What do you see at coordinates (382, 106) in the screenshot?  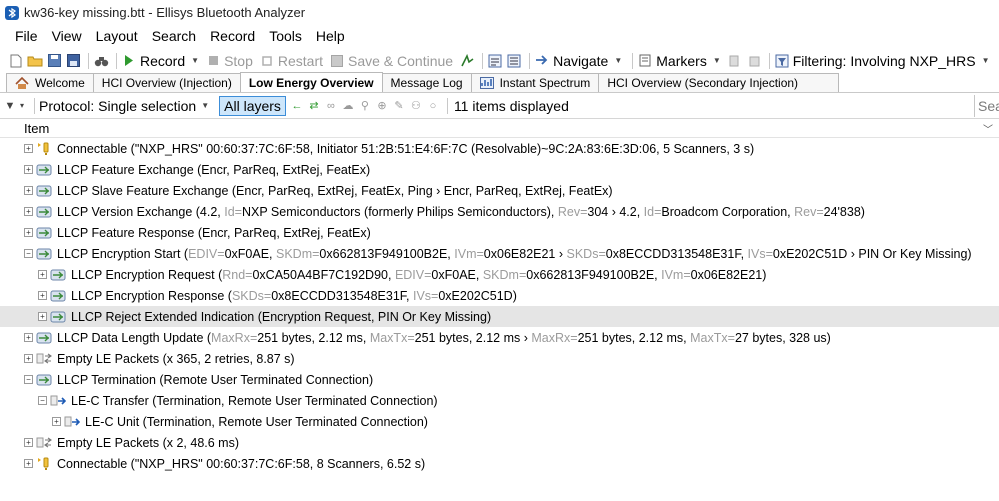 I see `lock-icon: ⊕` at bounding box center [382, 106].